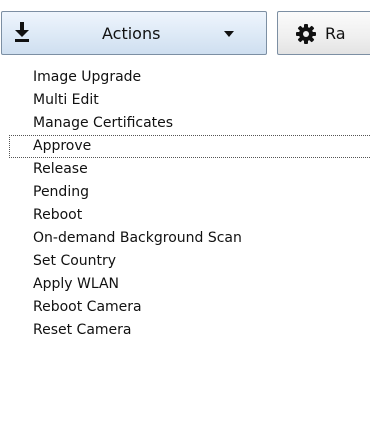  I want to click on menu-item-apply-wlan: Apply WLAN, so click(185, 284).